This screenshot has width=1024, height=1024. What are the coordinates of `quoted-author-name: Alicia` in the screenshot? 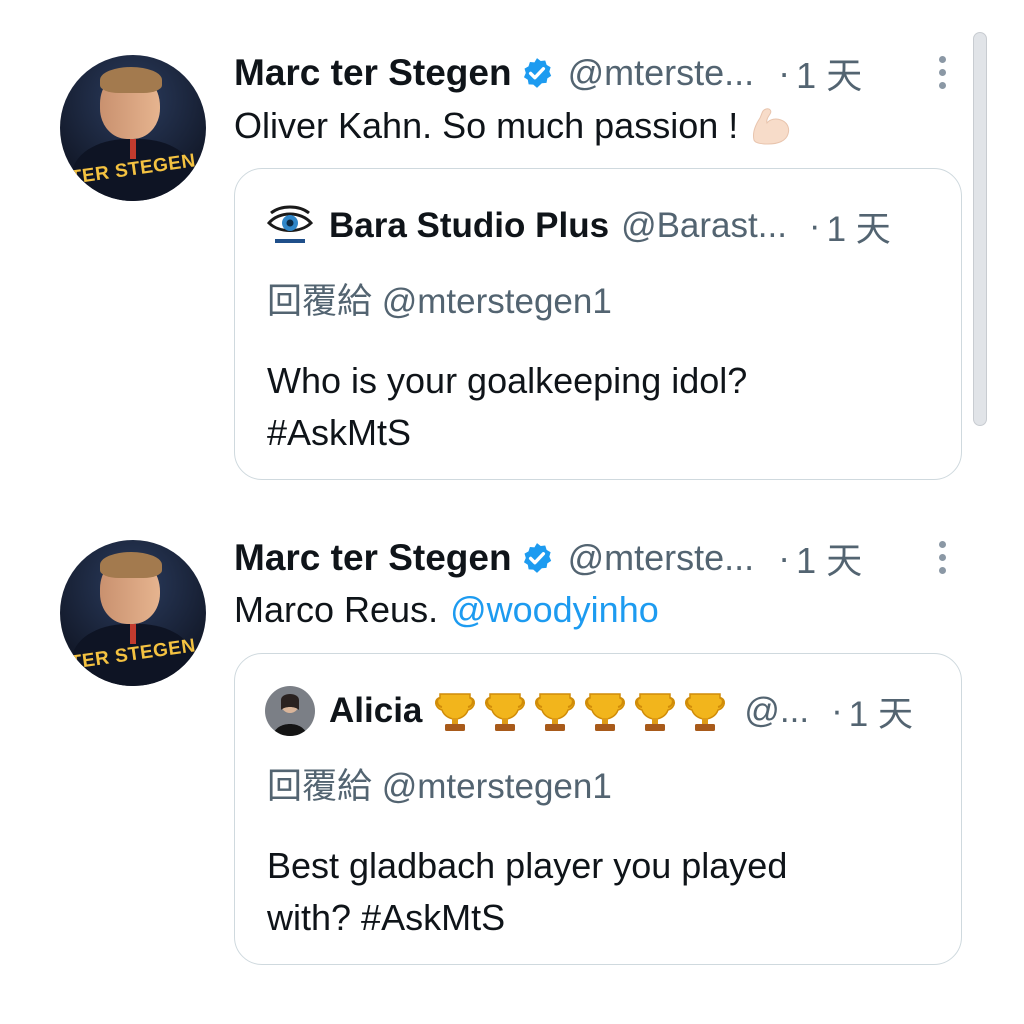 It's located at (376, 710).